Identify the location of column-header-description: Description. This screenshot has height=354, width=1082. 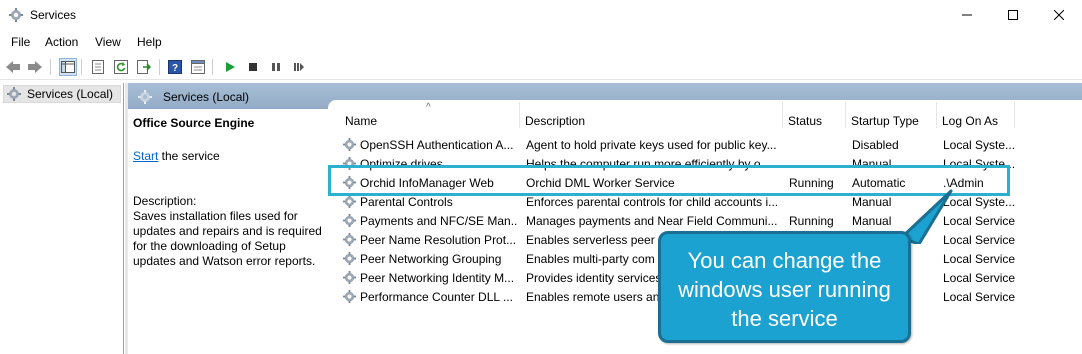
(651, 115).